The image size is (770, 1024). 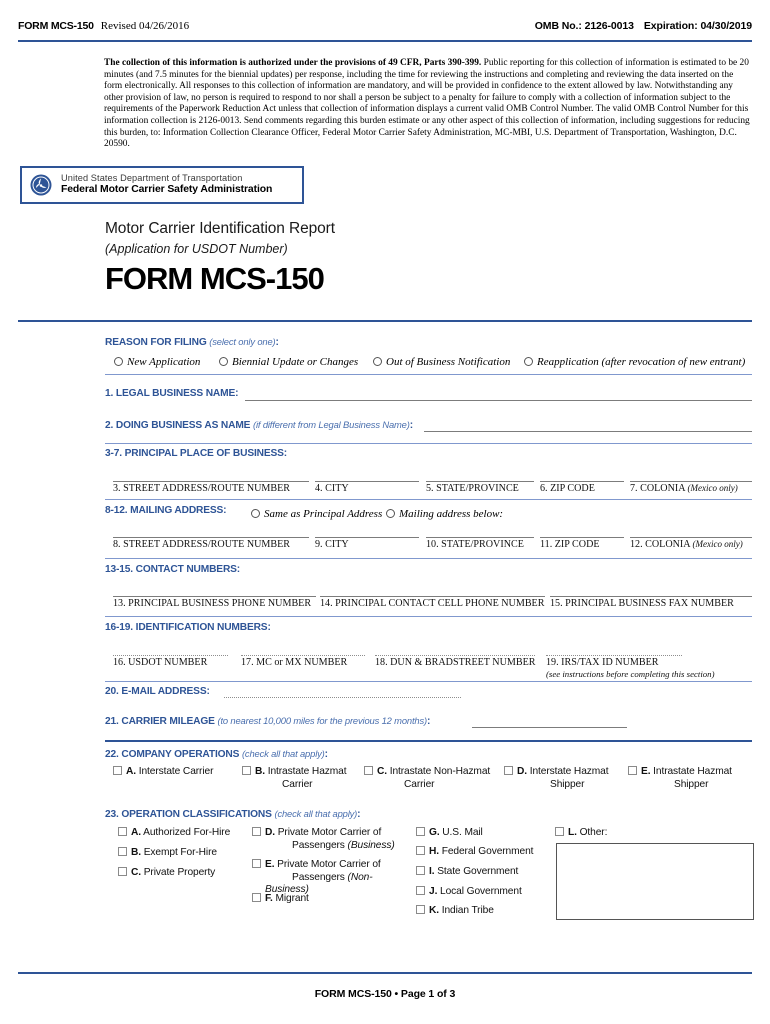 What do you see at coordinates (432, 596) in the screenshot?
I see `cell-phone-input` at bounding box center [432, 596].